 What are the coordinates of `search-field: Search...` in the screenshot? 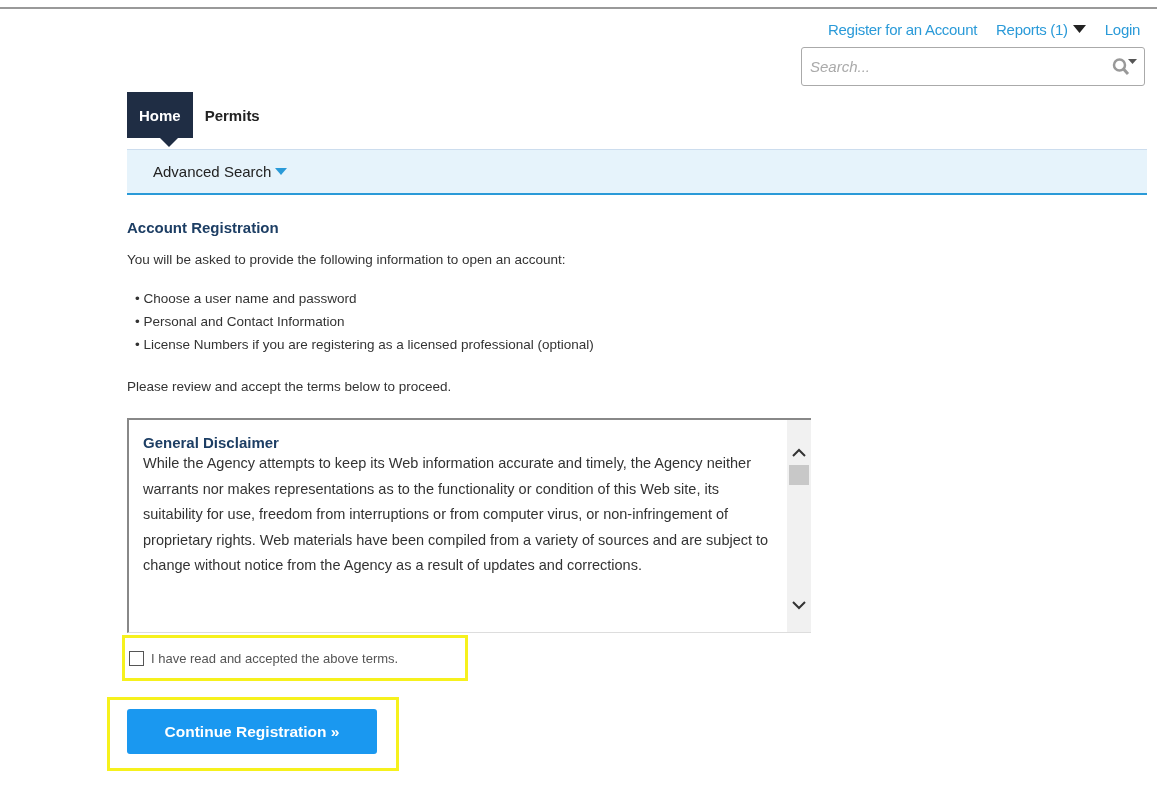 It's located at (973, 66).